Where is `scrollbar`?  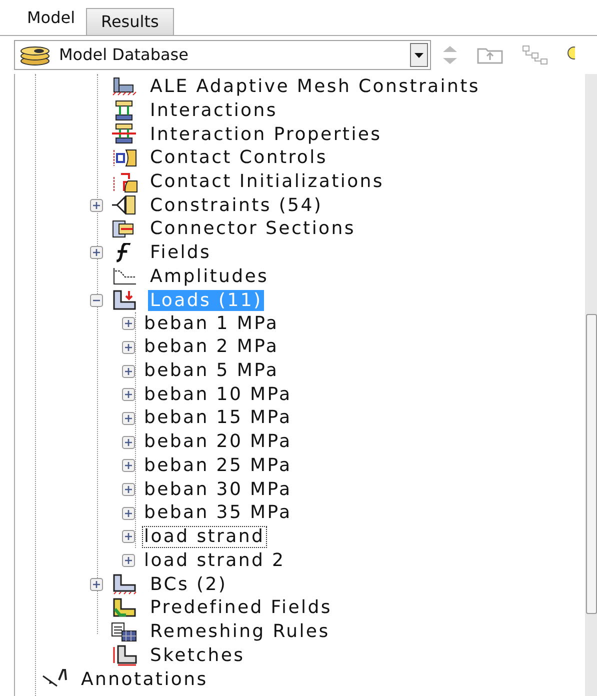
scrollbar is located at coordinates (591, 385).